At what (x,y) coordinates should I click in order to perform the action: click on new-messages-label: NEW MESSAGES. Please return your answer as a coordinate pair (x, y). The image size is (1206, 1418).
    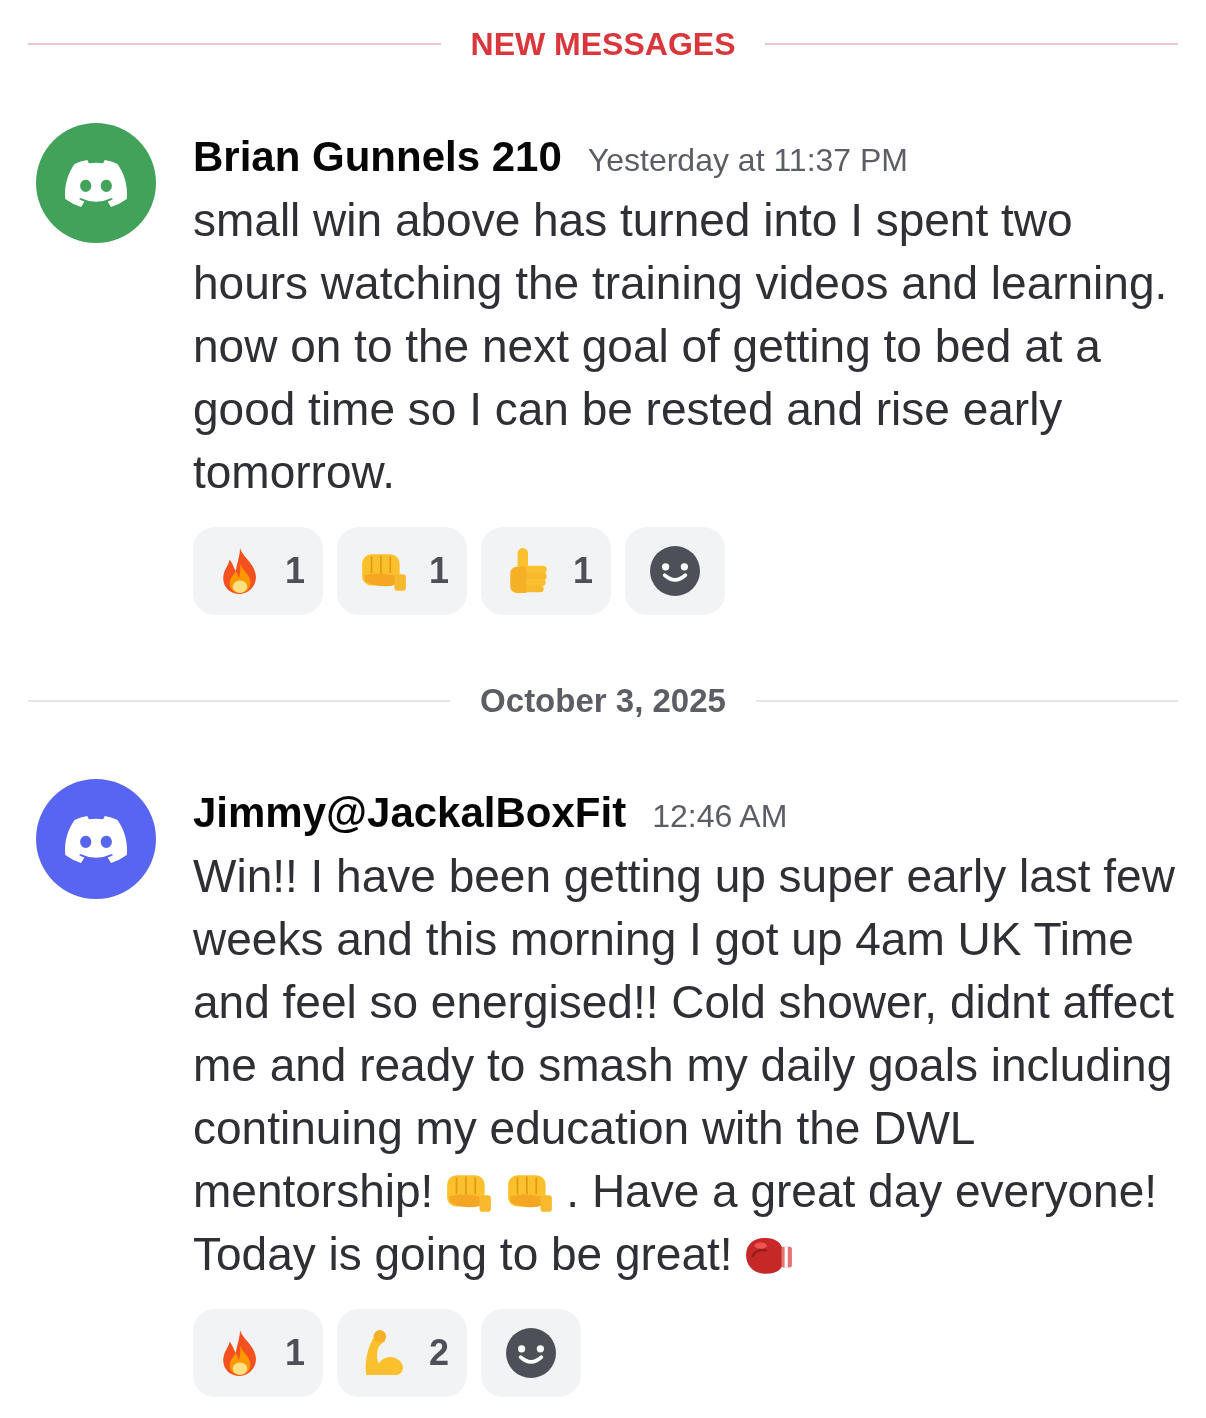
    Looking at the image, I should click on (603, 44).